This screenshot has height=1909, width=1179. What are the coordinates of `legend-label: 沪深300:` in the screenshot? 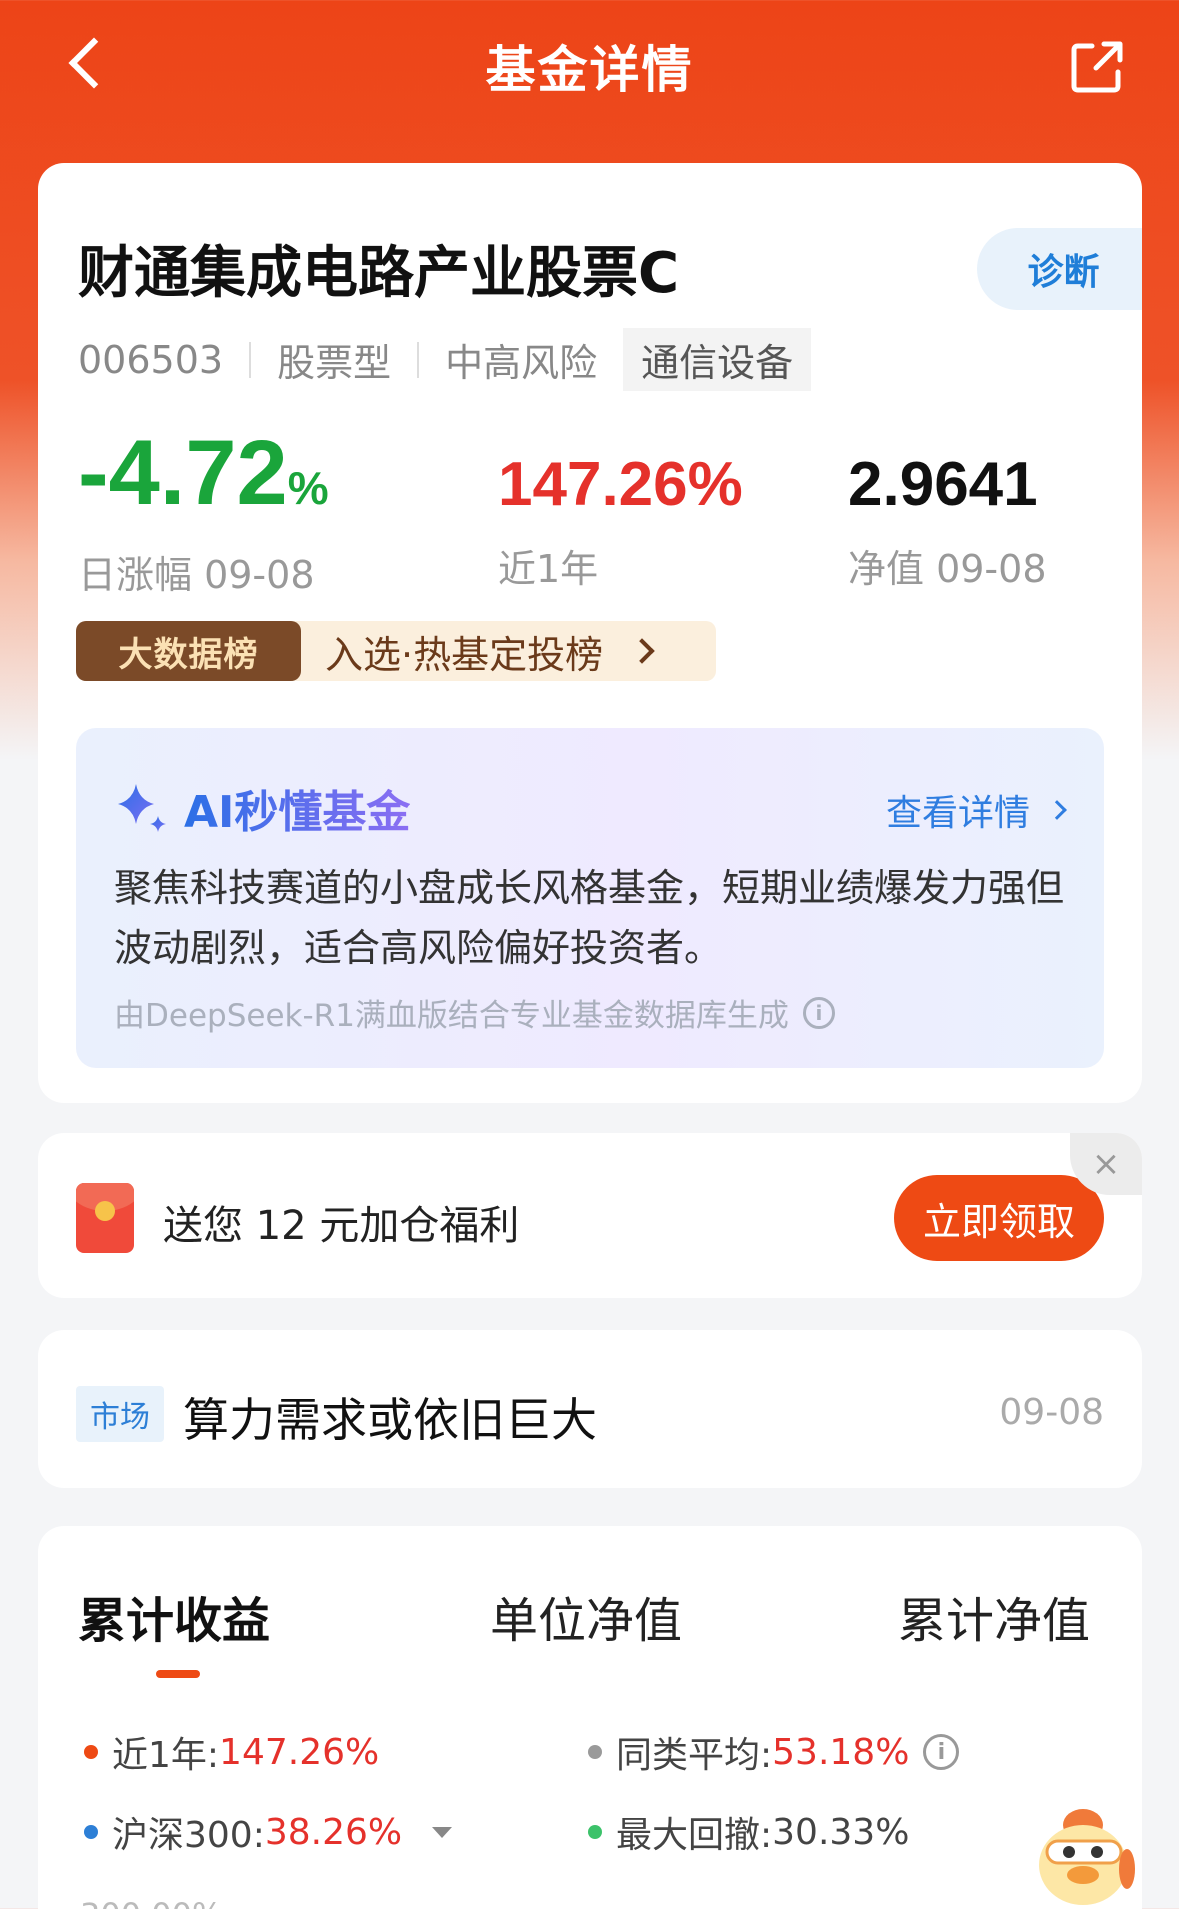 It's located at (188, 1835).